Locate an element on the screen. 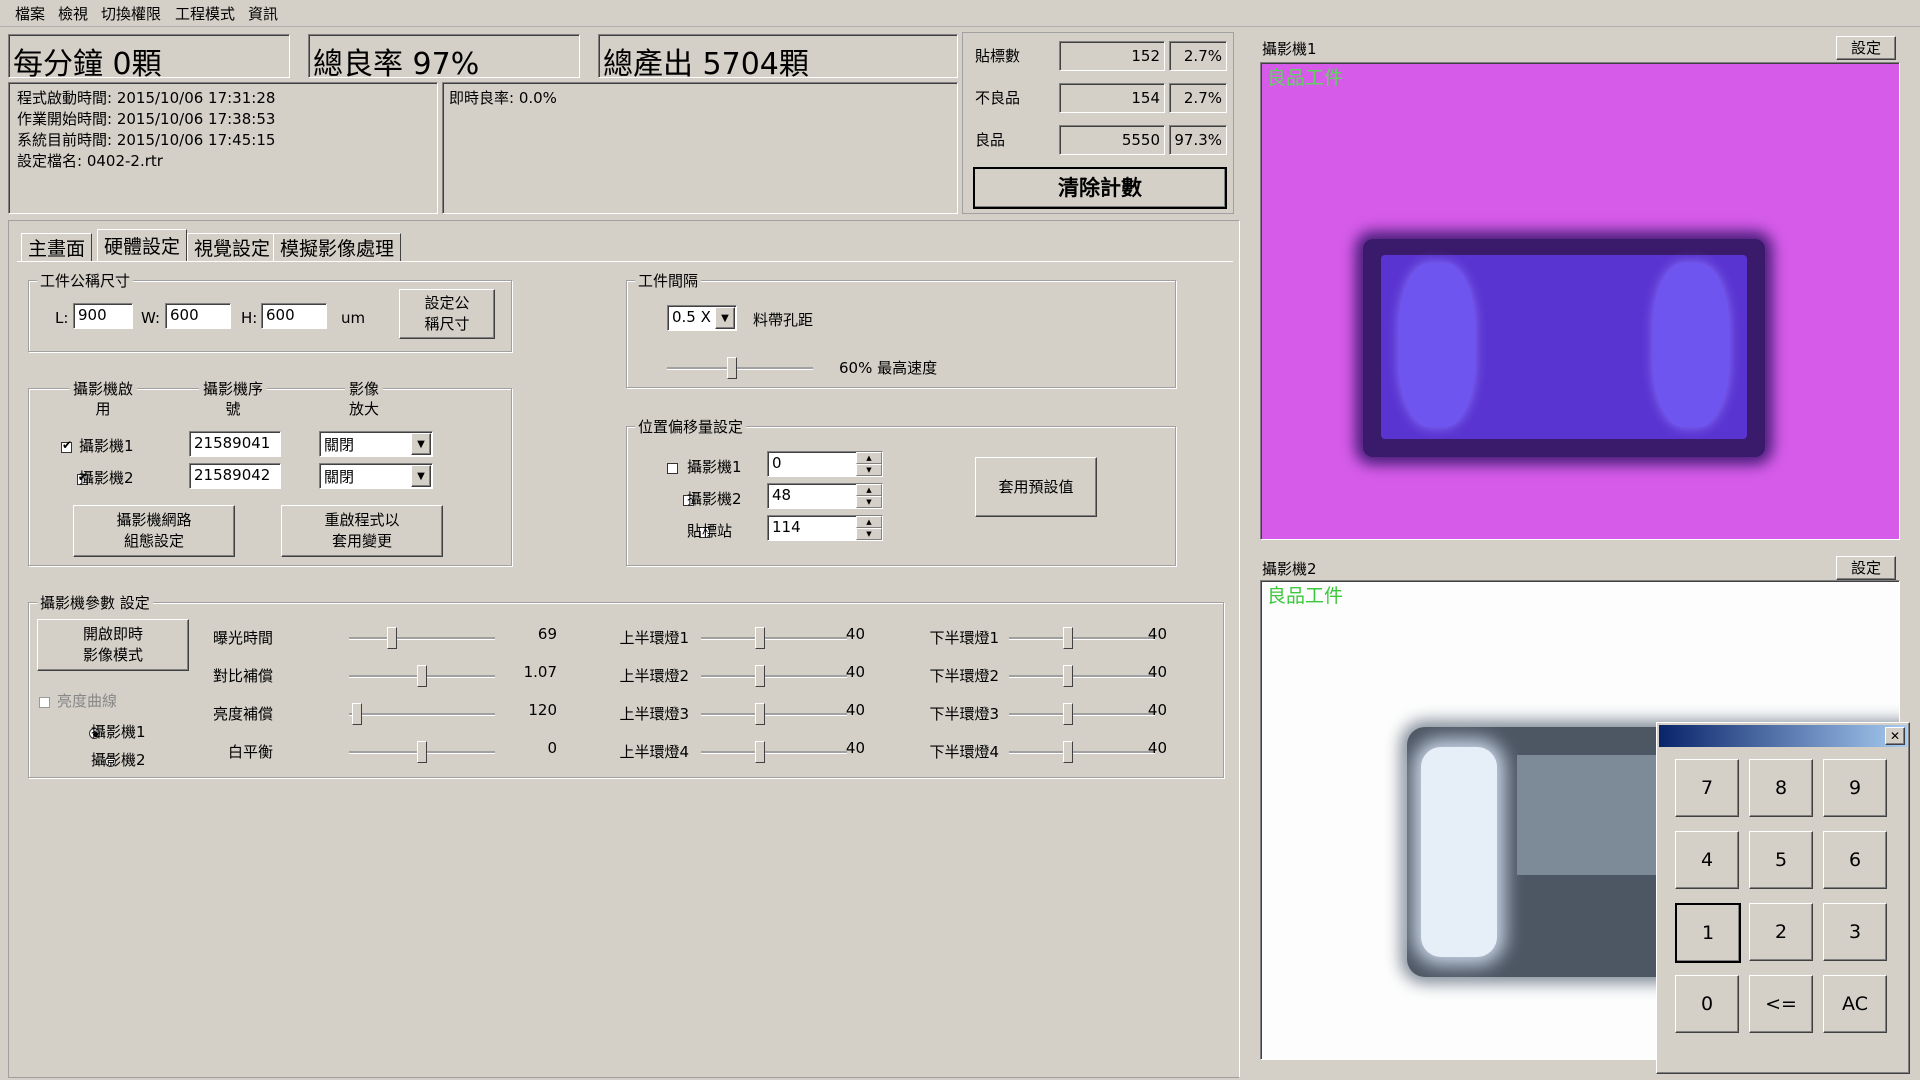 This screenshot has height=1080, width=1920. upper-ring-light-3-slider-track is located at coordinates (774, 714).